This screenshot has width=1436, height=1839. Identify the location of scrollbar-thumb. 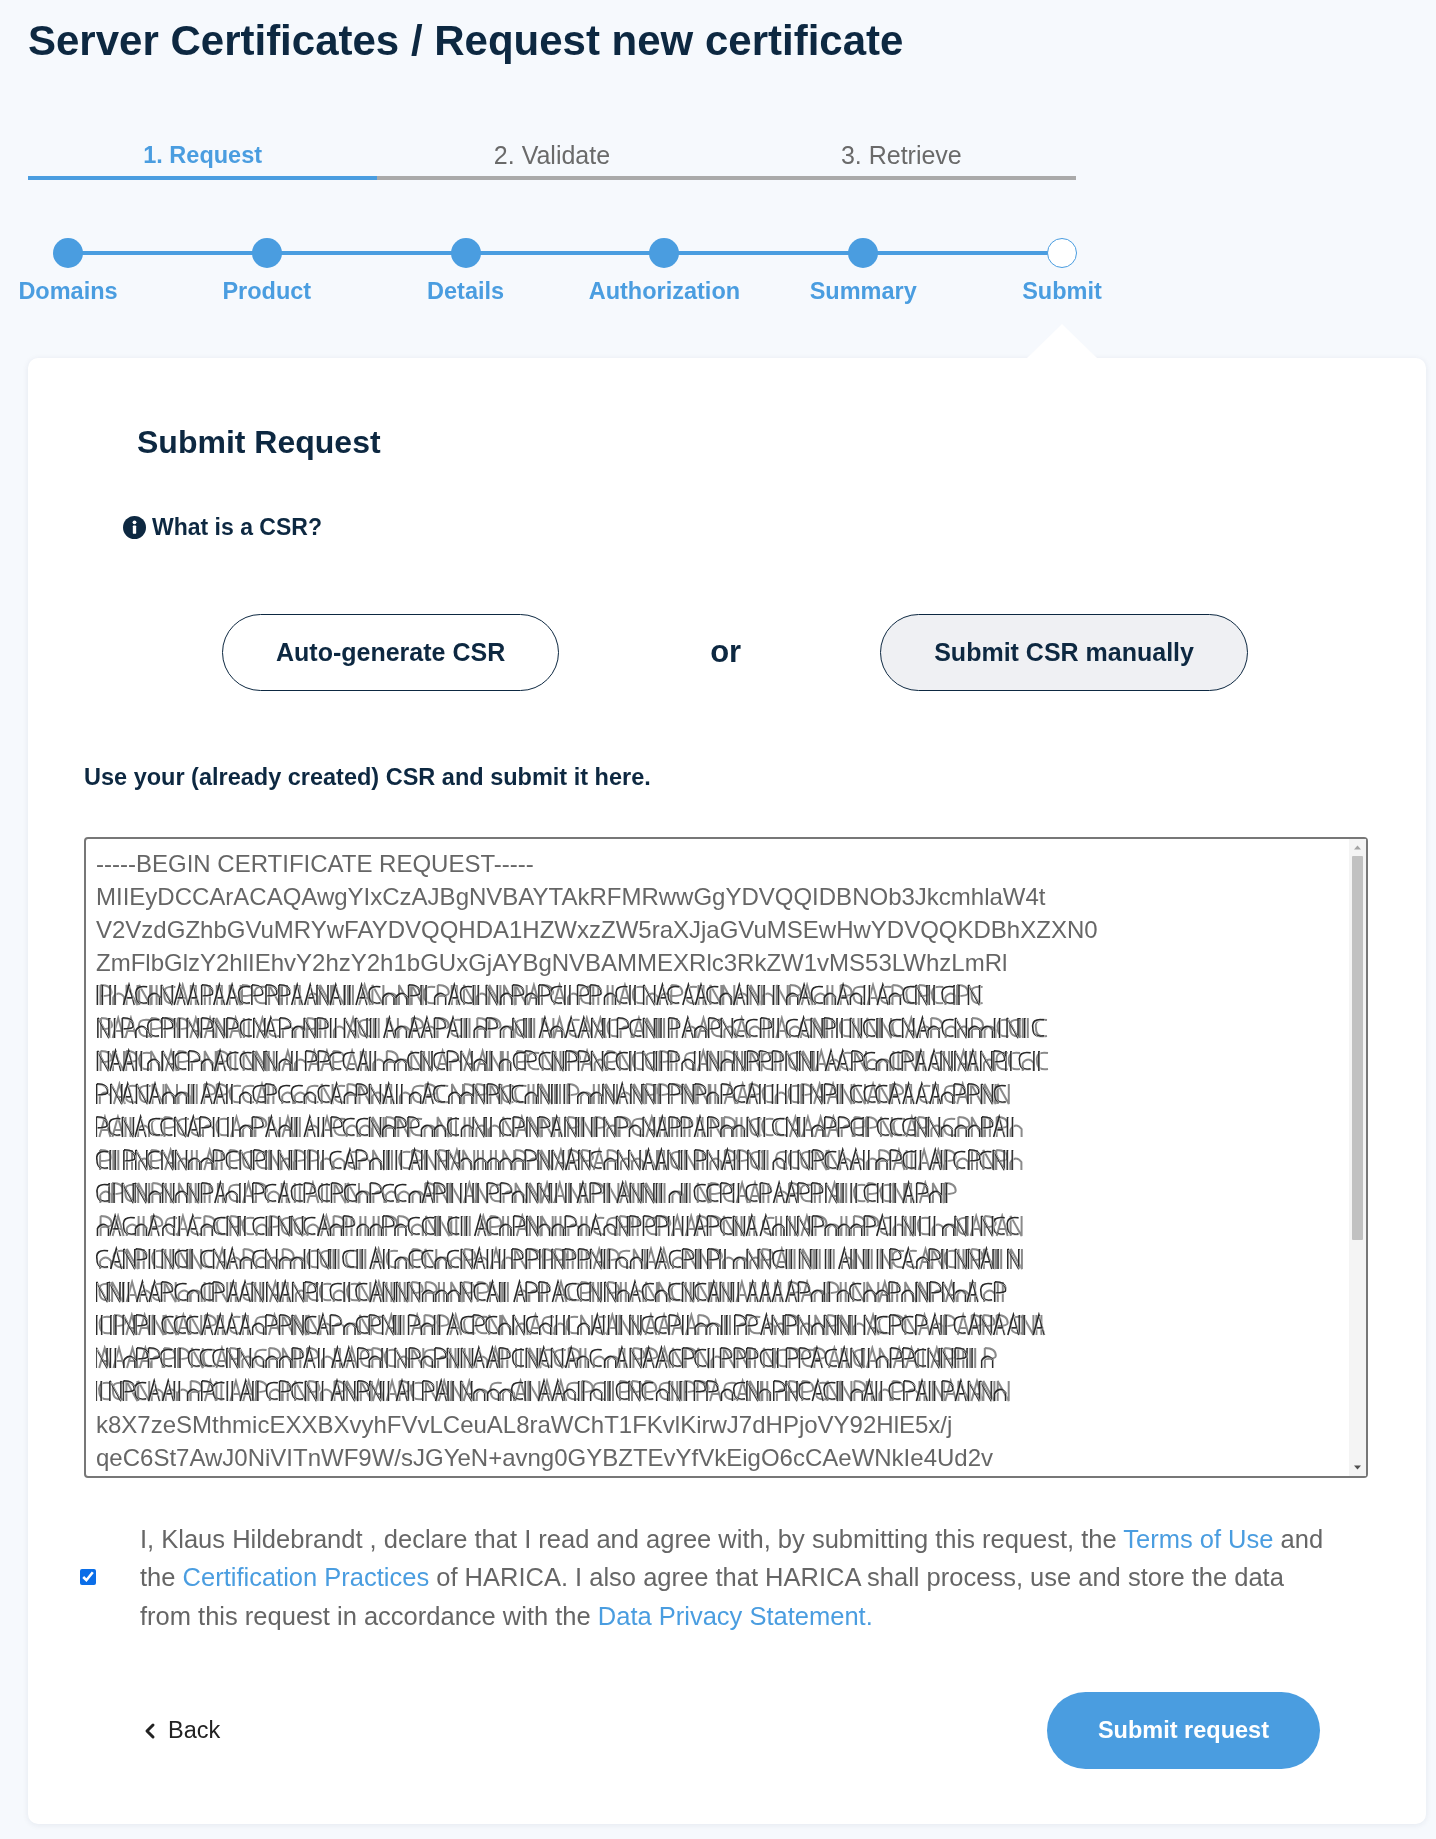
(1357, 1047).